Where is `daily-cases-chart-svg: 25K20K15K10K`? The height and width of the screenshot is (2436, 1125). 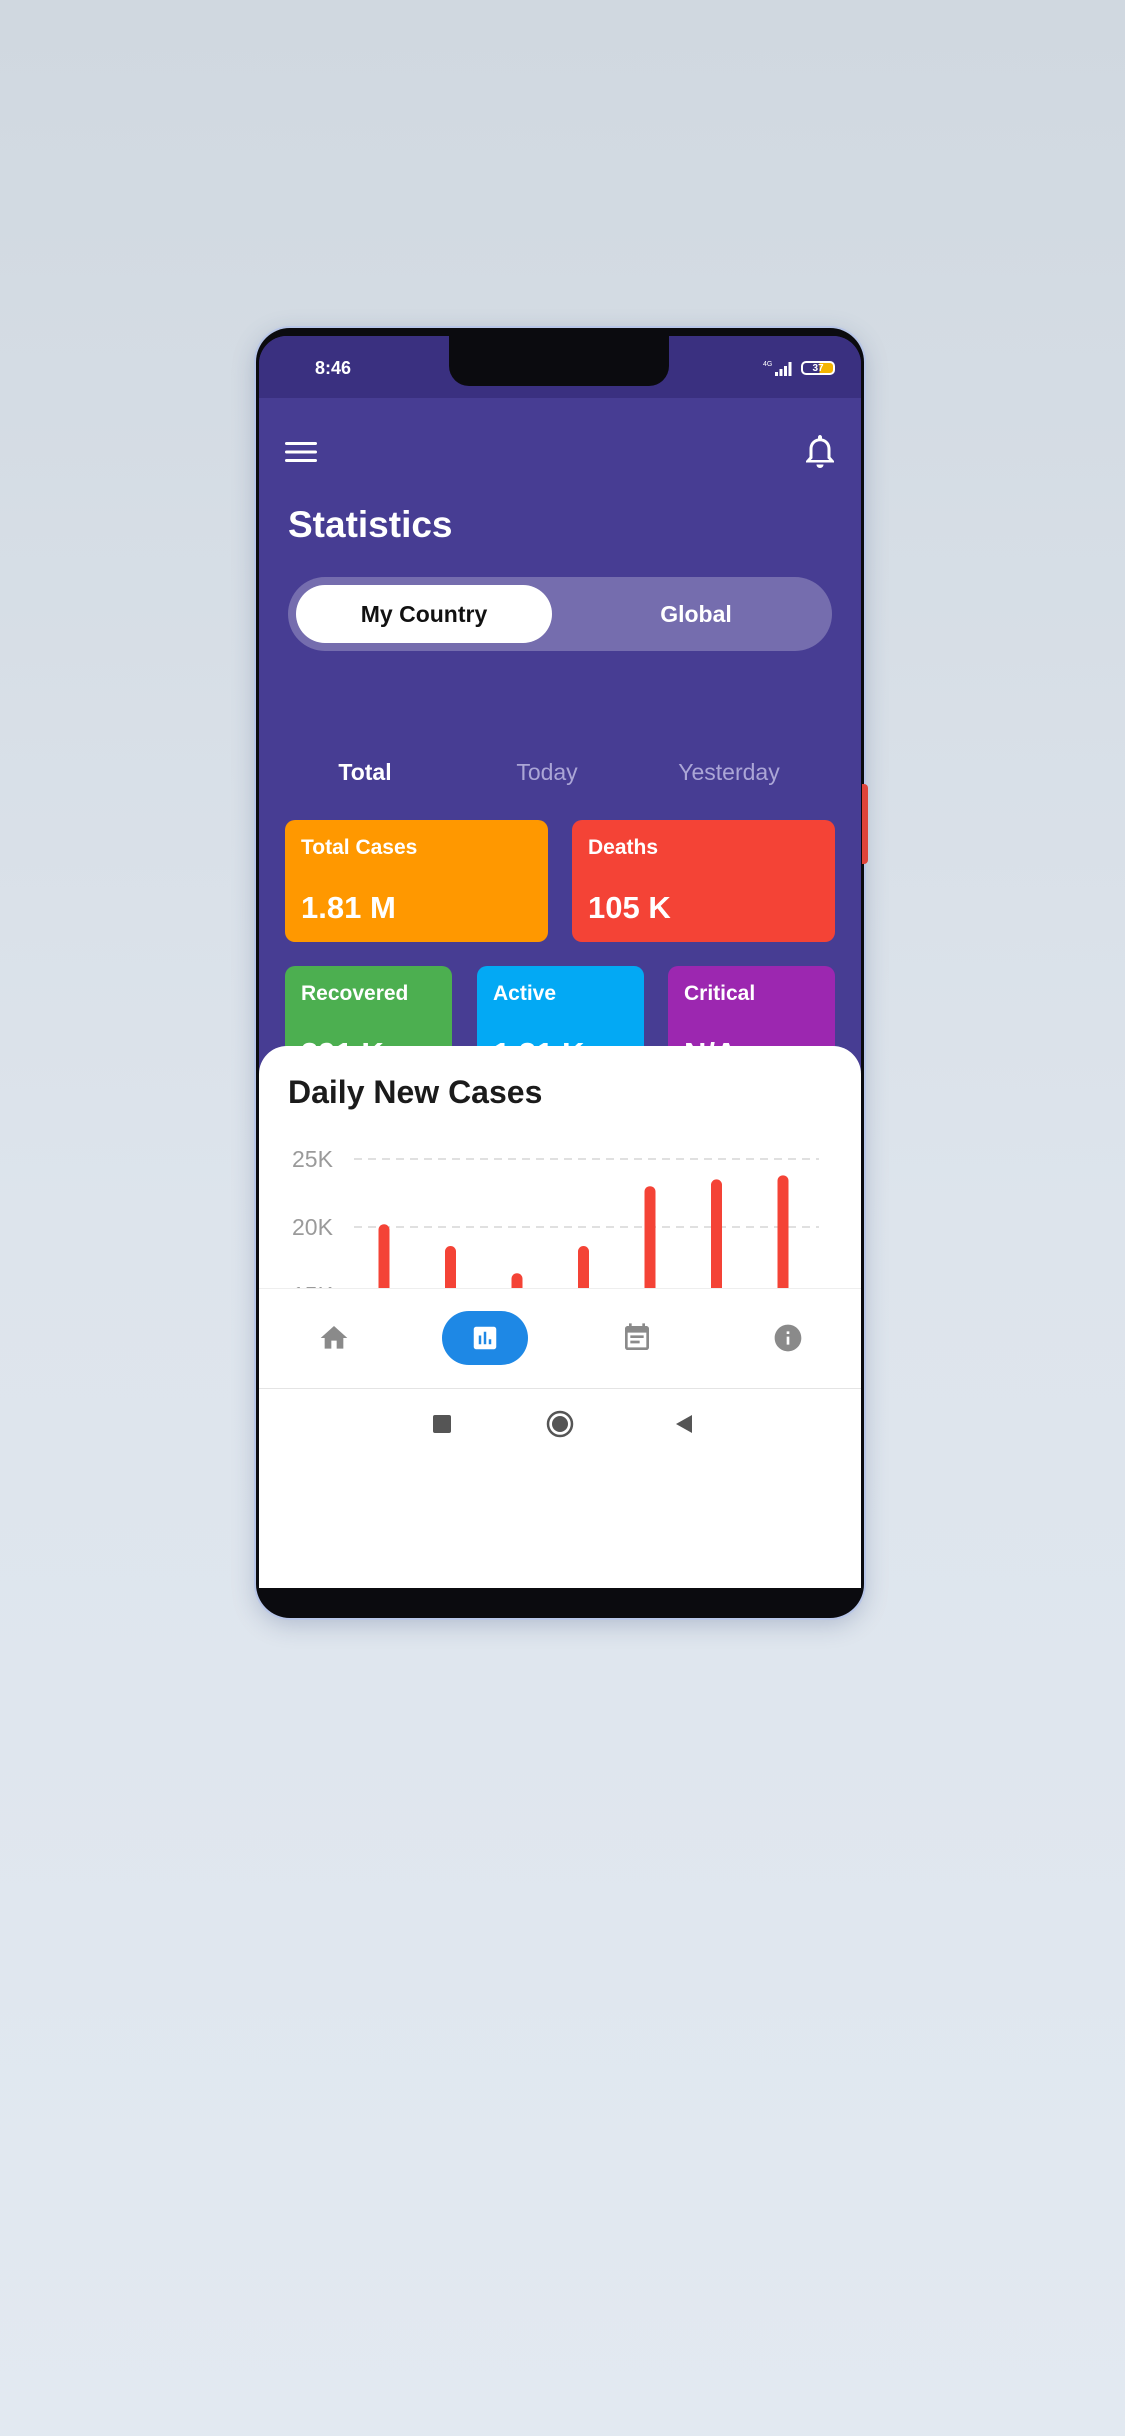 daily-cases-chart-svg: 25K20K15K10K is located at coordinates (555, 1217).